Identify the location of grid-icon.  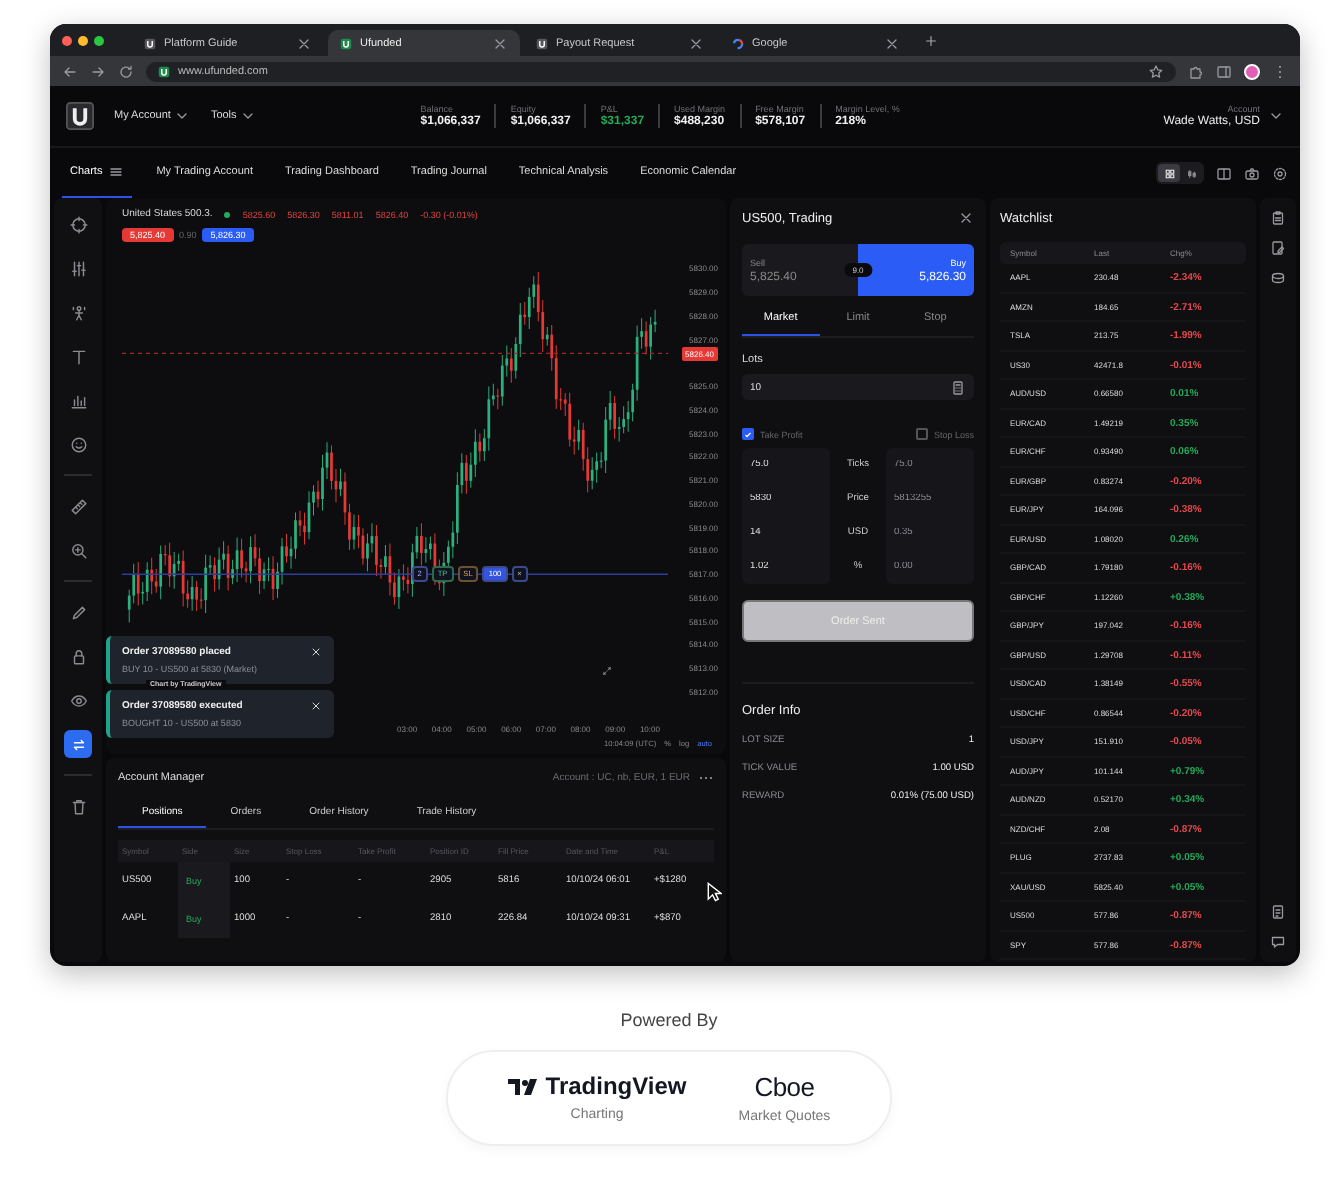
(1169, 173).